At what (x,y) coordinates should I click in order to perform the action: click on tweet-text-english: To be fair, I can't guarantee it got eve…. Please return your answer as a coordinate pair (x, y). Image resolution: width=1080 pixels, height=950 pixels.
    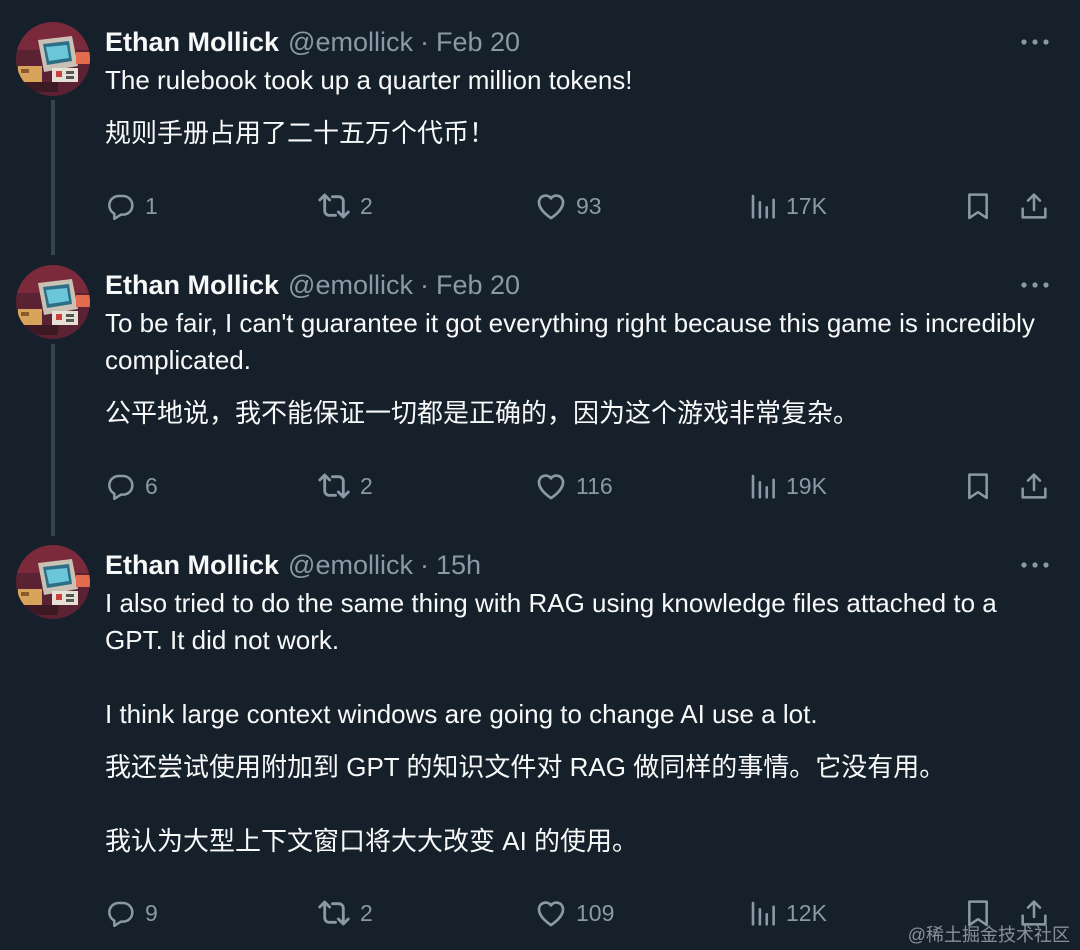
    Looking at the image, I should click on (570, 341).